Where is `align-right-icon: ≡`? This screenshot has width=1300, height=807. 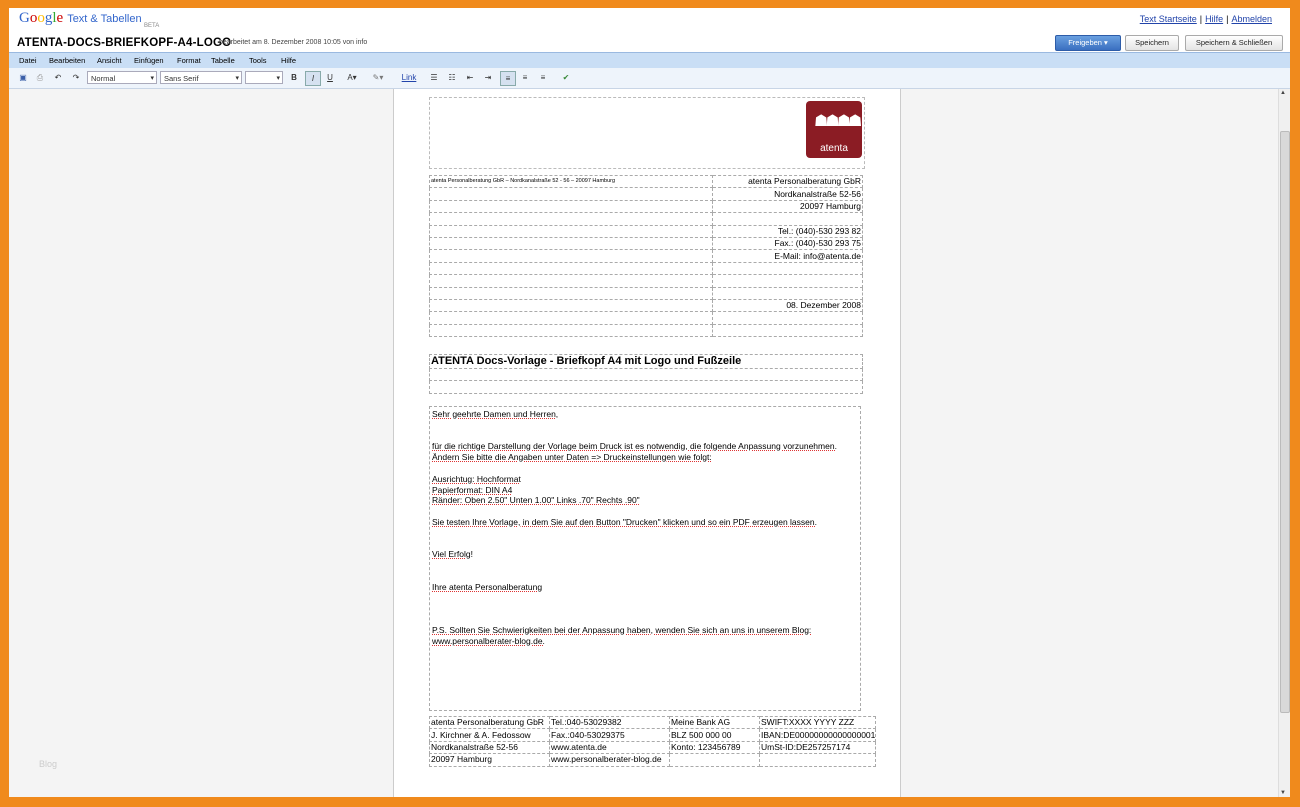
align-right-icon: ≡ is located at coordinates (543, 77).